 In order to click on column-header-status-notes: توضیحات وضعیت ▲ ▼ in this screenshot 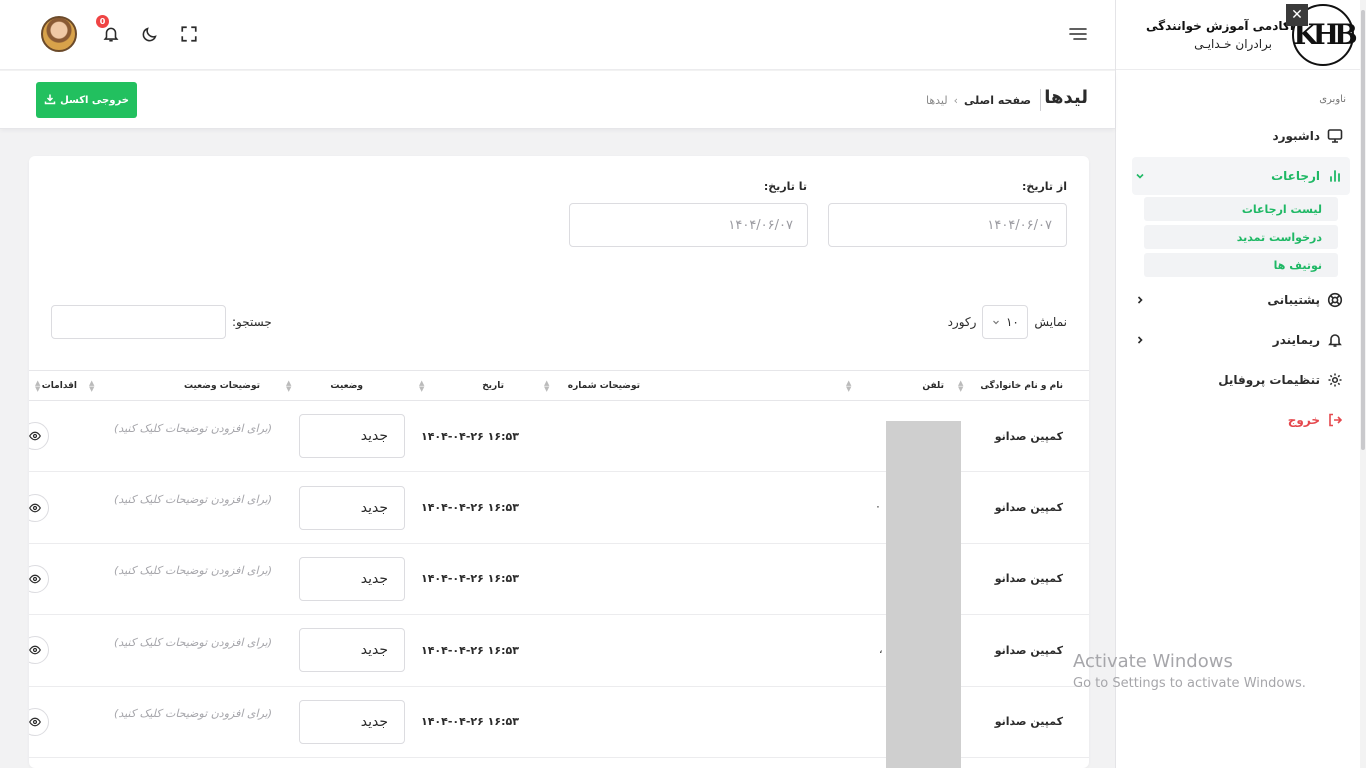, I will do `click(181, 385)`.